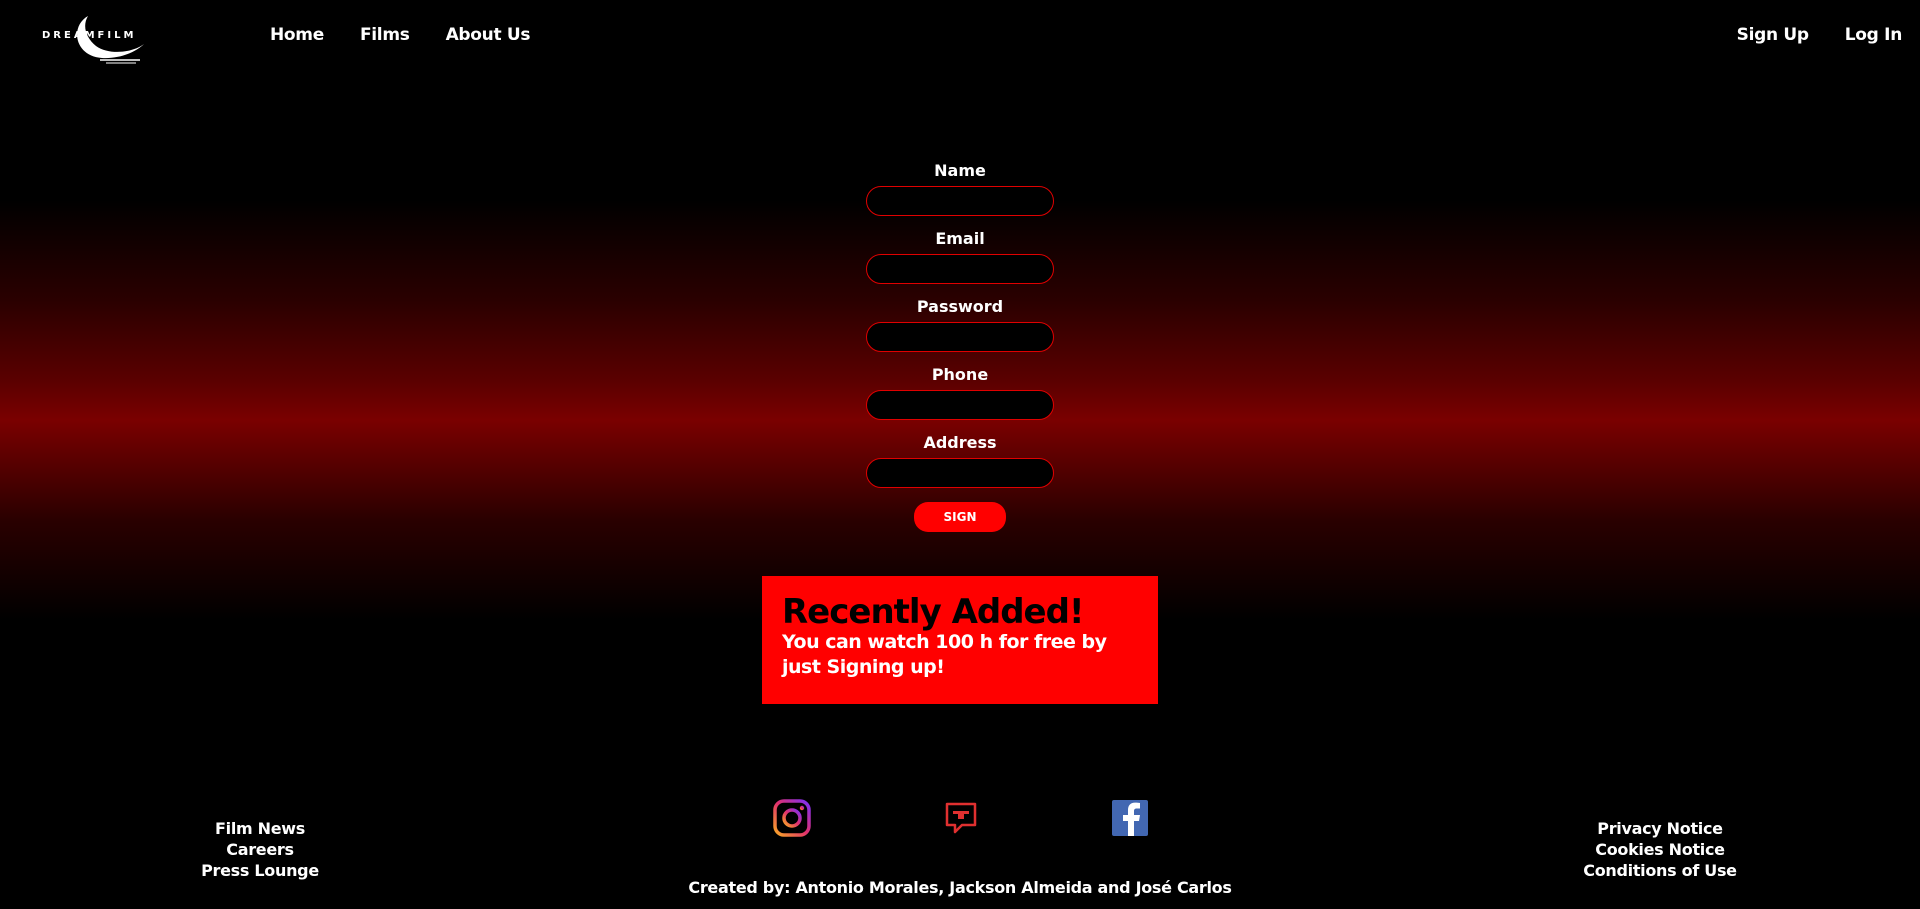 This screenshot has height=909, width=1920. Describe the element at coordinates (260, 828) in the screenshot. I see `film-news-link: Film News` at that location.